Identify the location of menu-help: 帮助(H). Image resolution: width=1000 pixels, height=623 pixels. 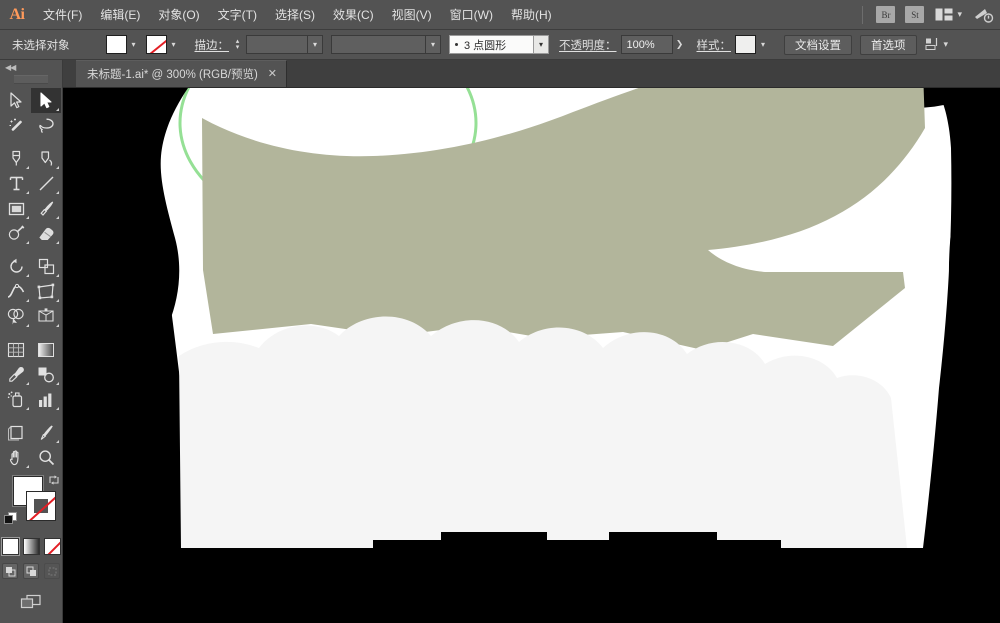
(531, 15).